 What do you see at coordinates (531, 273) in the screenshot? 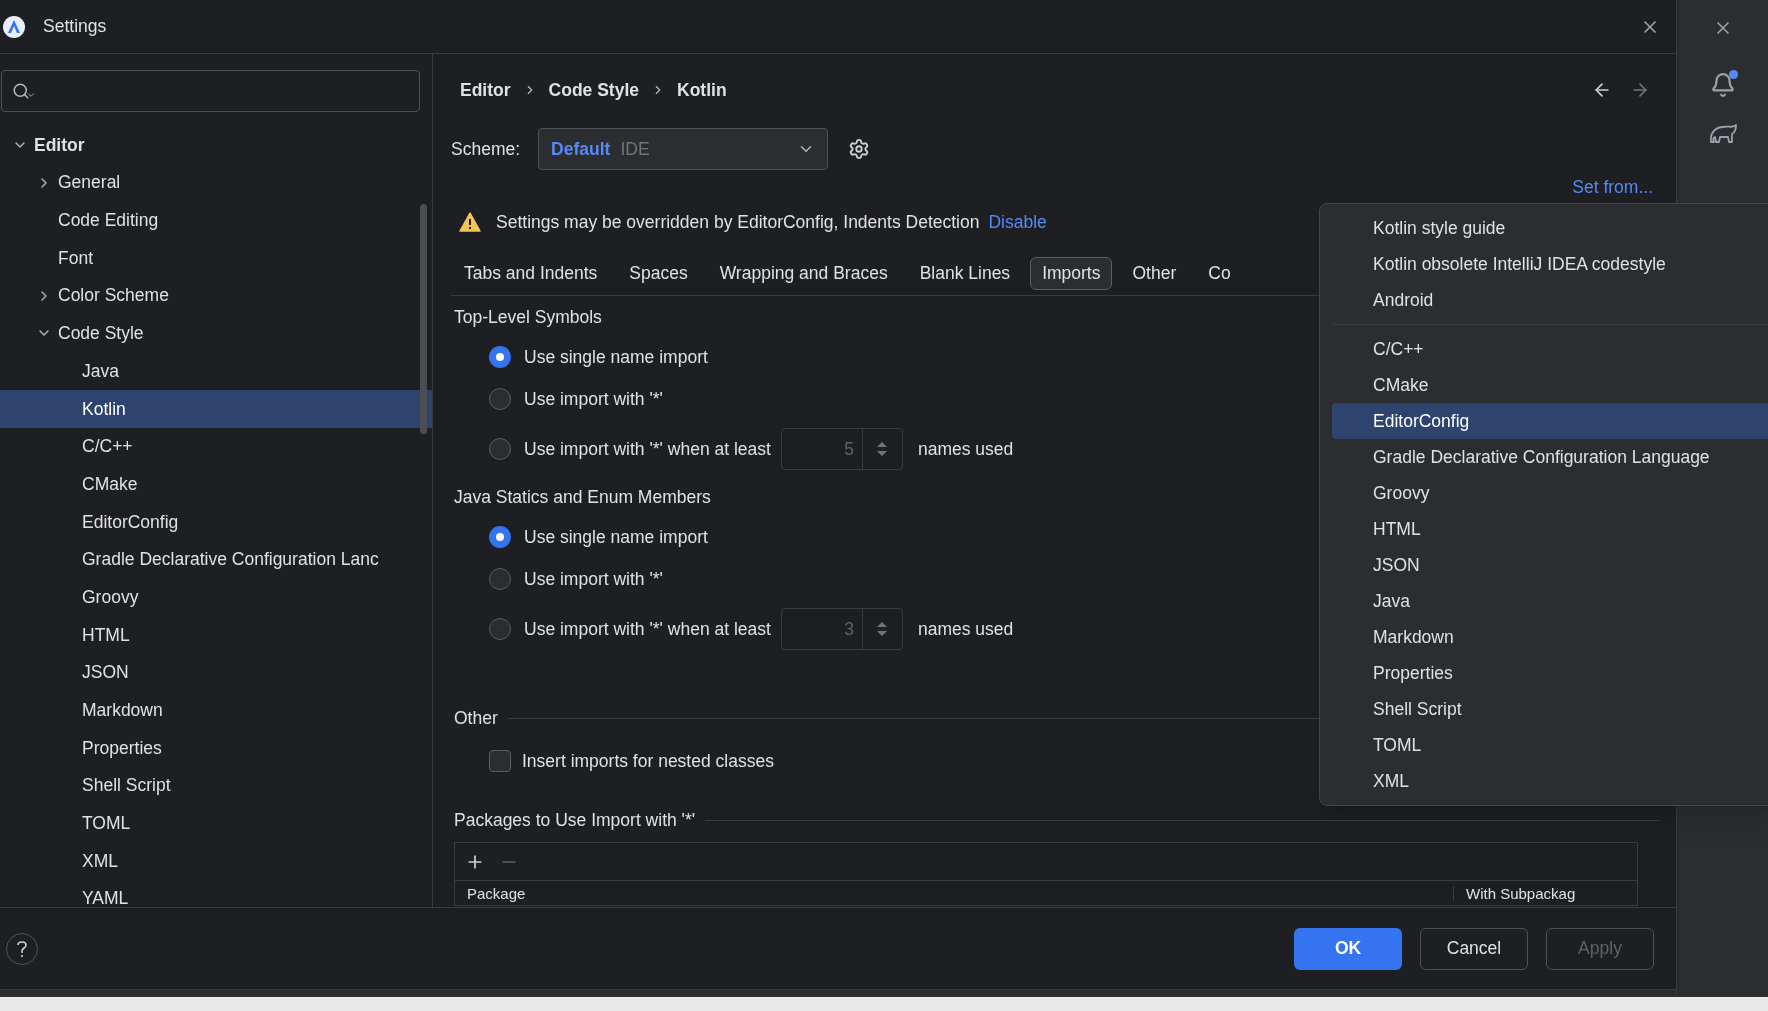
I see `tab: Tabs and Indents` at bounding box center [531, 273].